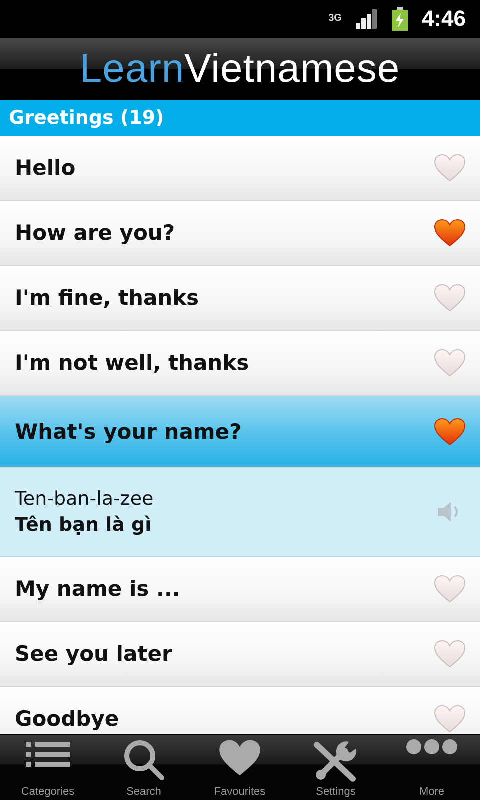 The image size is (480, 800). I want to click on tab-bar-button: Search, so click(144, 767).